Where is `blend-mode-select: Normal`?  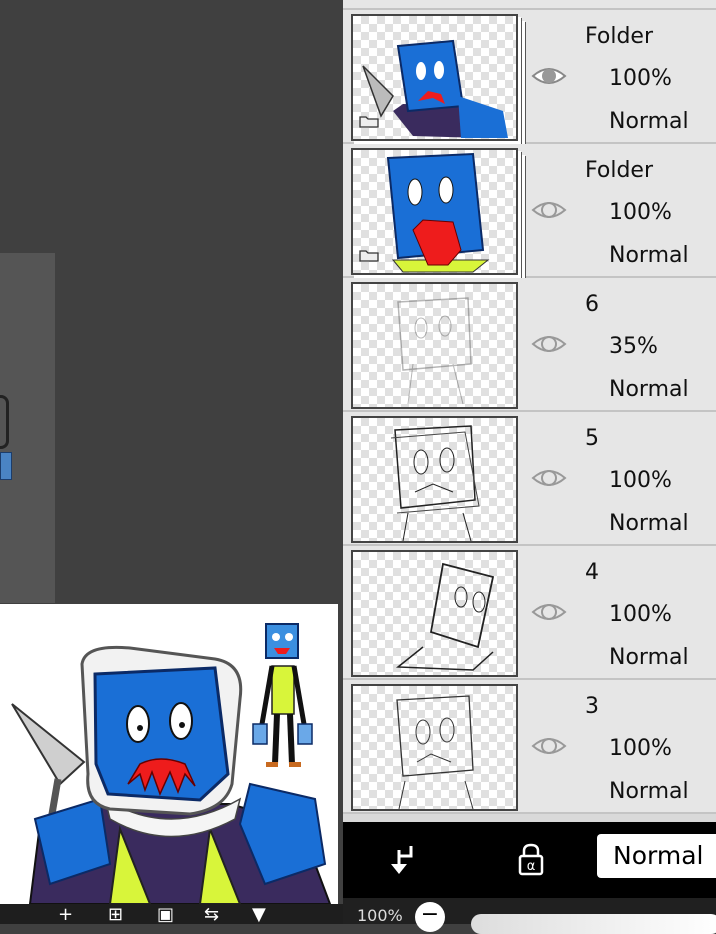 blend-mode-select: Normal is located at coordinates (656, 856).